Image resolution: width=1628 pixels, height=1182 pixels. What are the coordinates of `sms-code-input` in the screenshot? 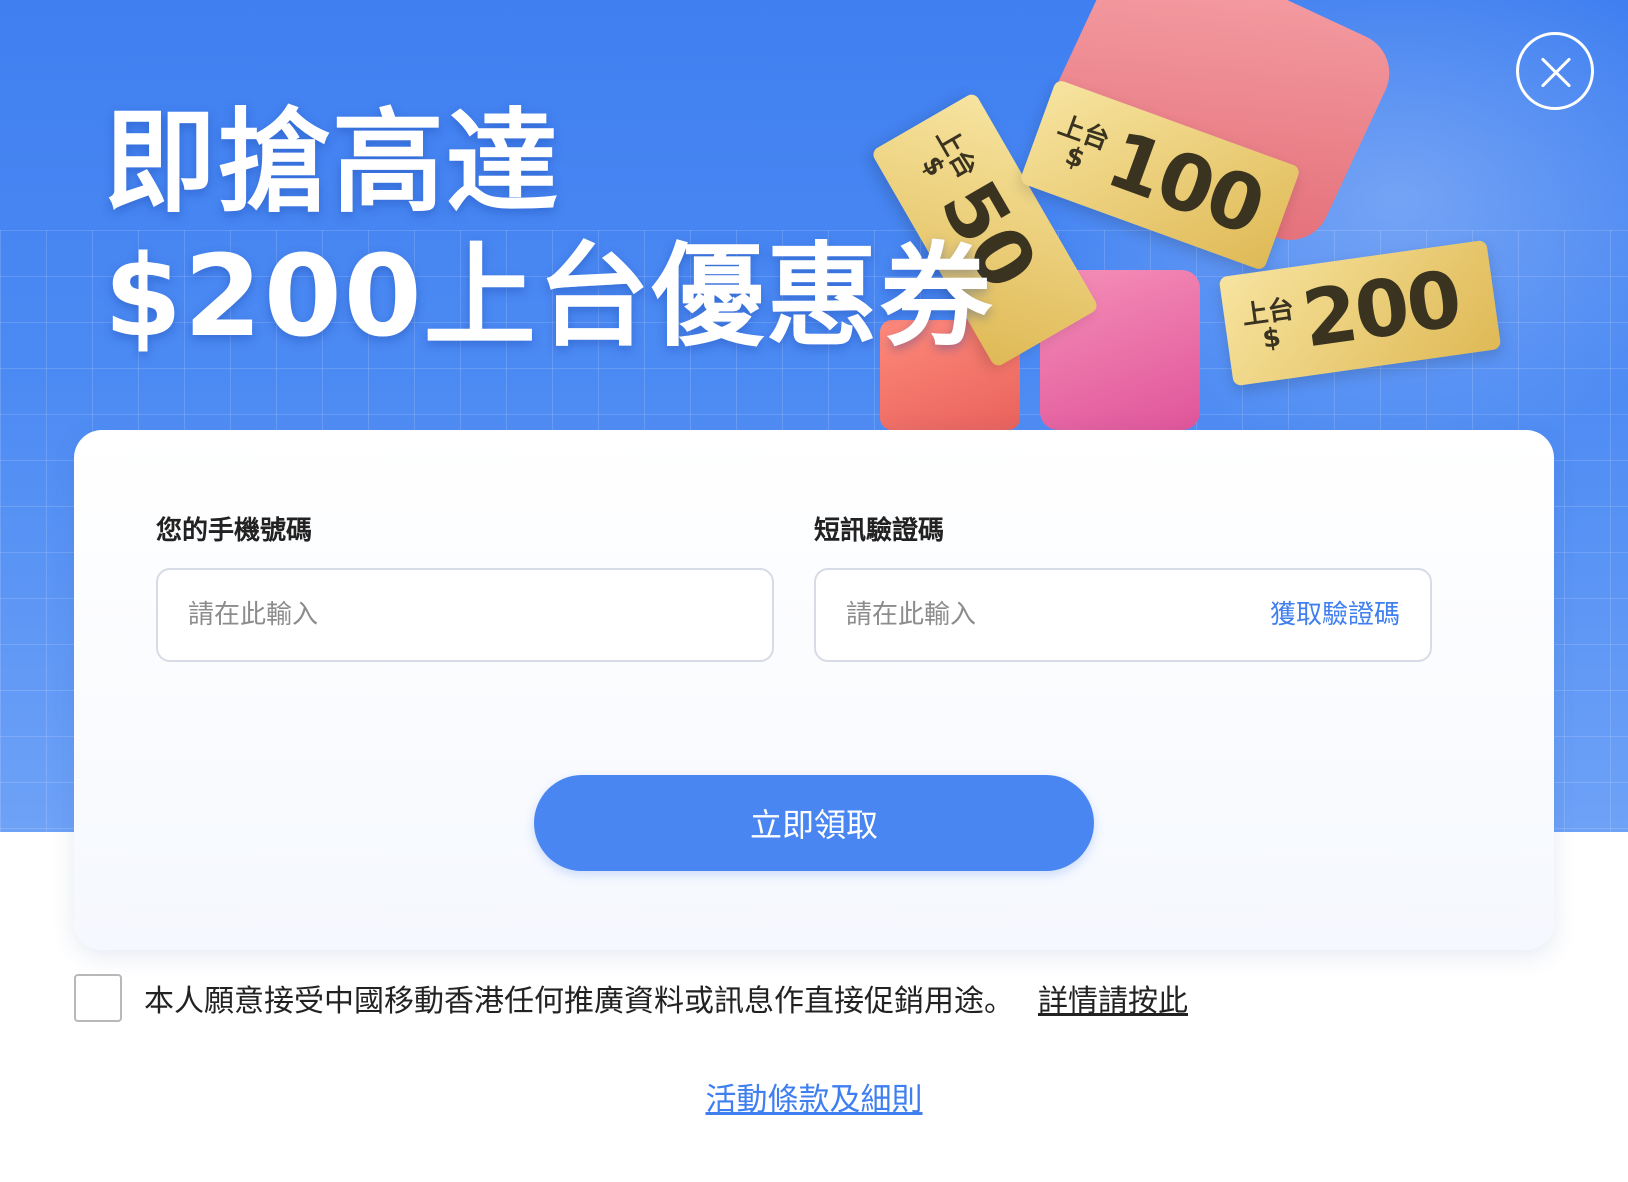 It's located at (1066, 615).